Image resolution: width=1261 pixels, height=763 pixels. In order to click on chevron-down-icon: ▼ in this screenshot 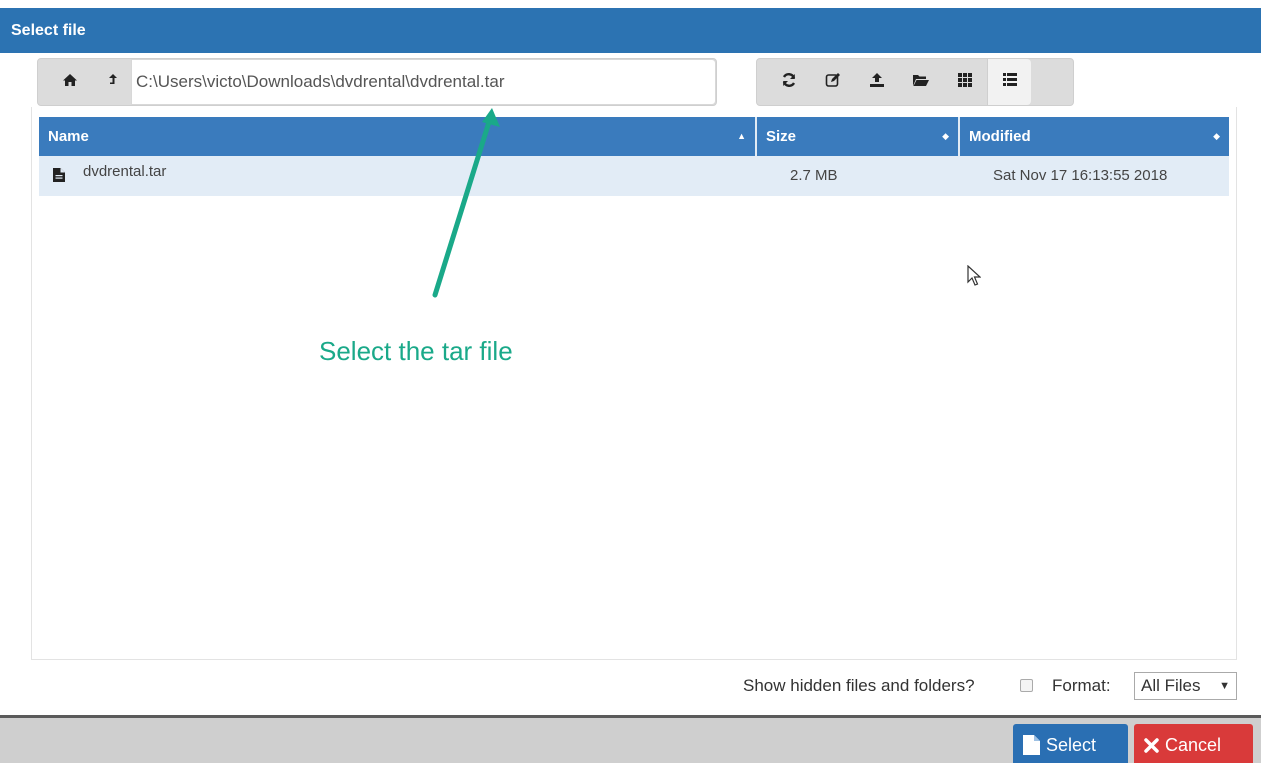, I will do `click(1224, 686)`.